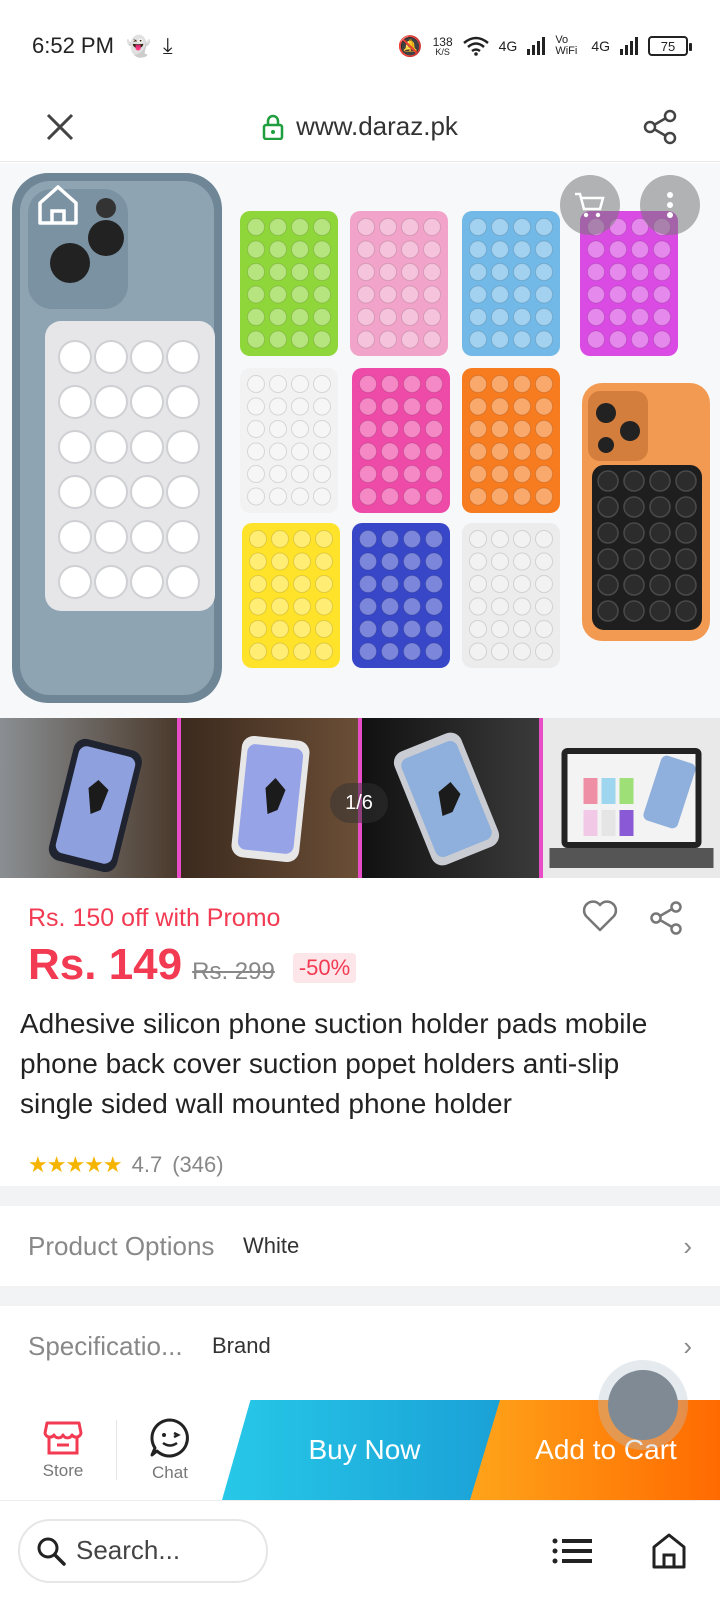 The height and width of the screenshot is (1600, 720). Describe the element at coordinates (643, 1405) in the screenshot. I see `floating-assistant-bubble` at that location.